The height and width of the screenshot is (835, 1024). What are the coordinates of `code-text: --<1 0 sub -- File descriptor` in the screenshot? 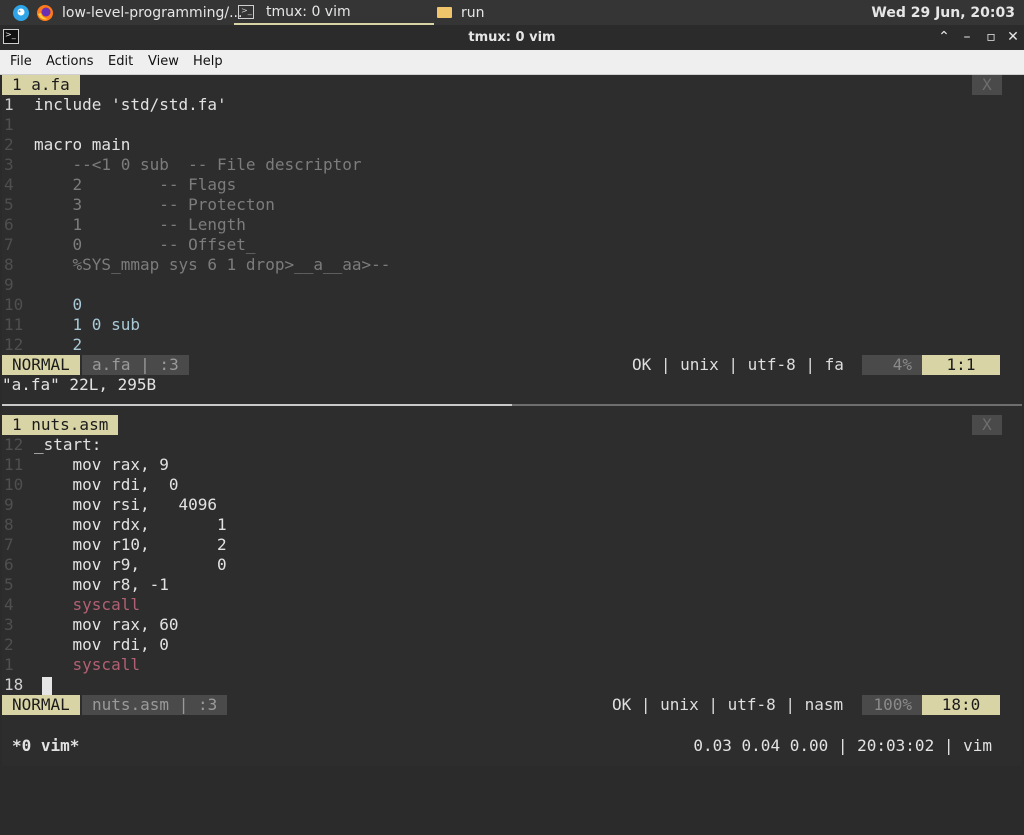 It's located at (198, 164).